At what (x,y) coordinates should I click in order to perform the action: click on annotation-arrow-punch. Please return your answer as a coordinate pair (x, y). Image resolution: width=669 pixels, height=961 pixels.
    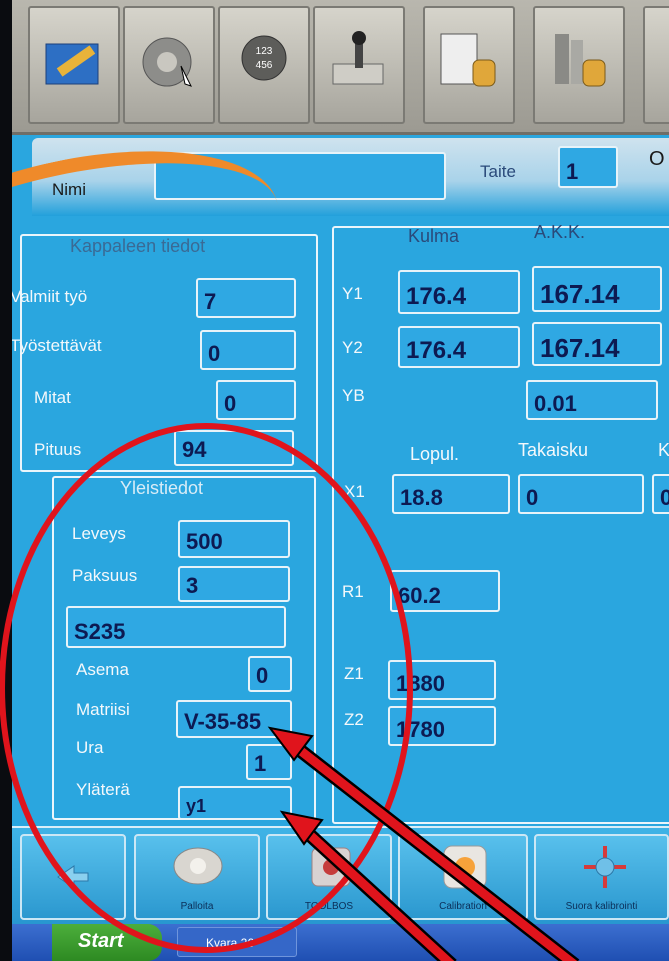
    Looking at the image, I should click on (368, 885).